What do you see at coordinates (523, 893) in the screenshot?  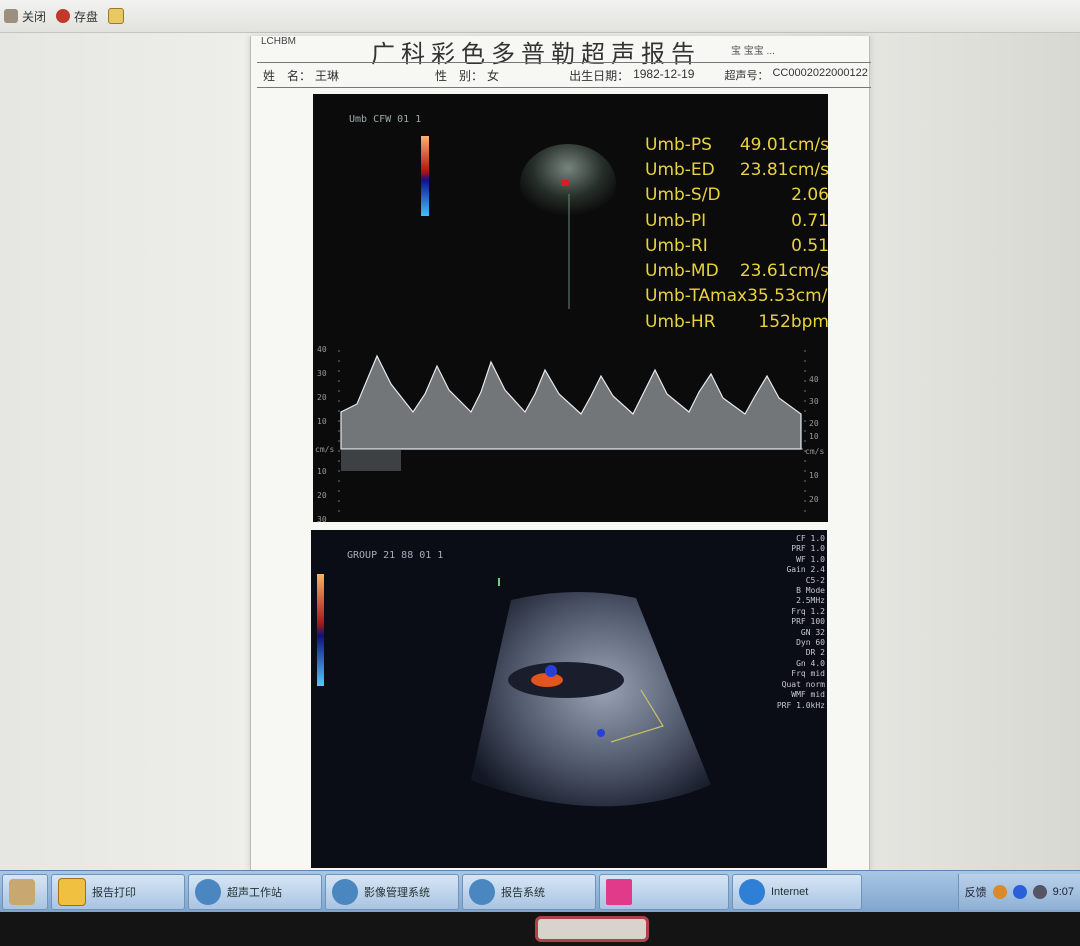 I see `task-label: 报告系统` at bounding box center [523, 893].